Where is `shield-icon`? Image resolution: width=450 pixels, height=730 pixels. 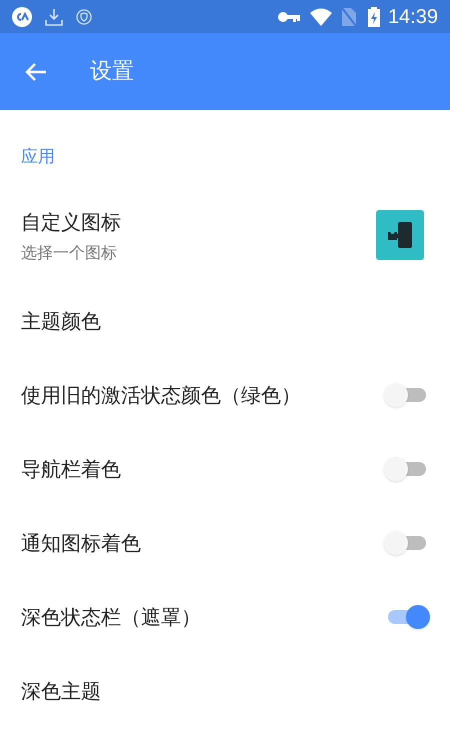
shield-icon is located at coordinates (84, 16).